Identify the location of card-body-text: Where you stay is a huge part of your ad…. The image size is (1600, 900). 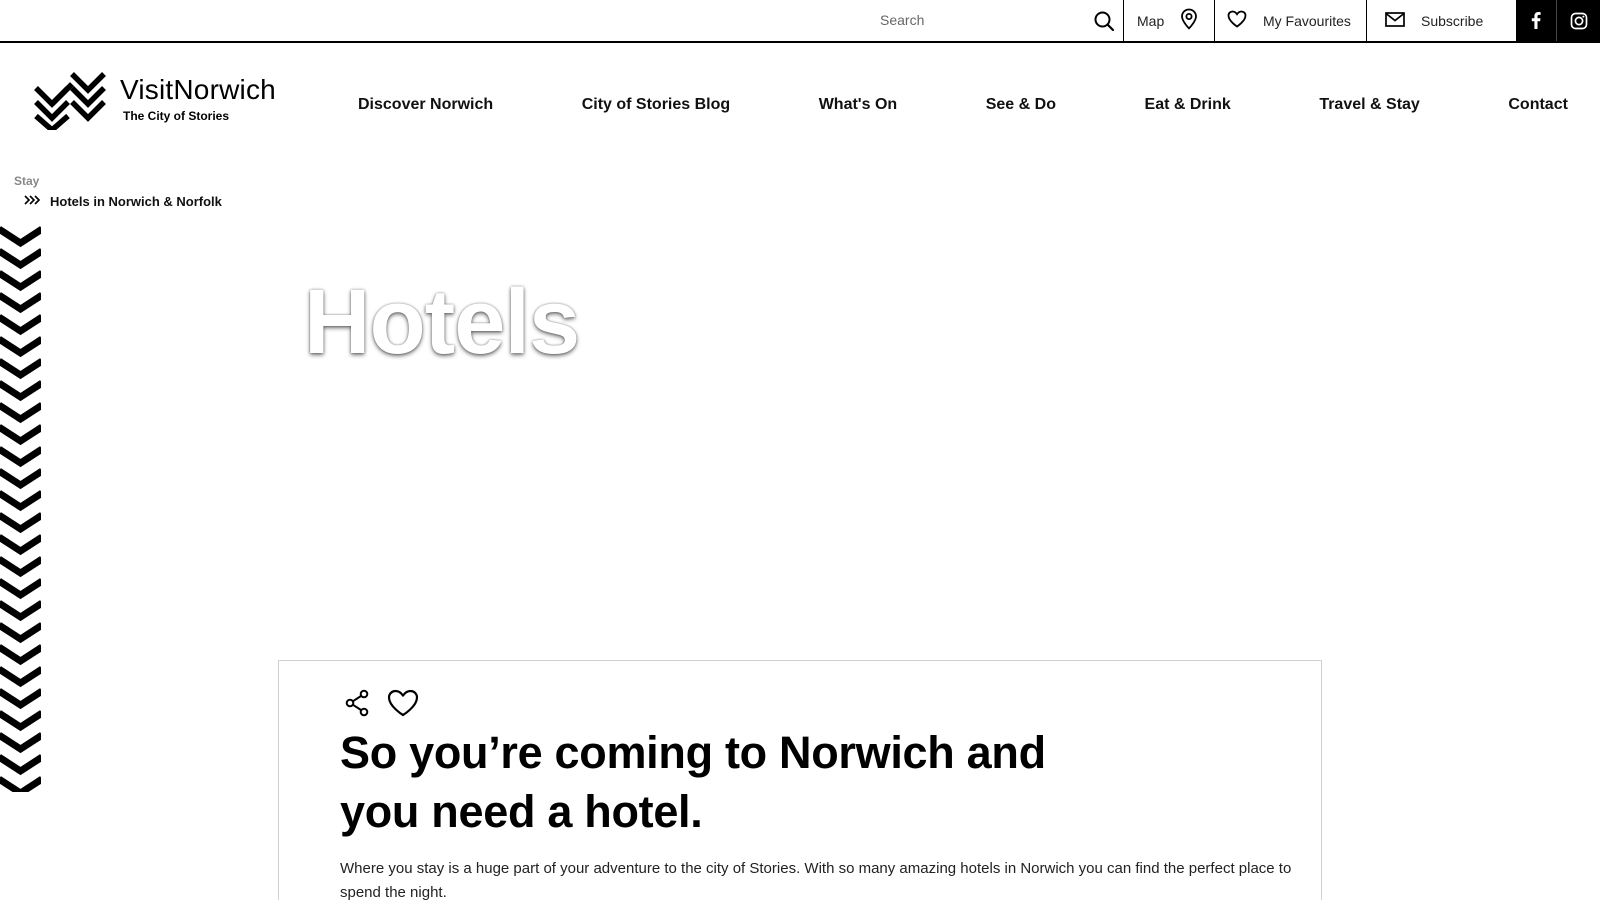
(816, 880).